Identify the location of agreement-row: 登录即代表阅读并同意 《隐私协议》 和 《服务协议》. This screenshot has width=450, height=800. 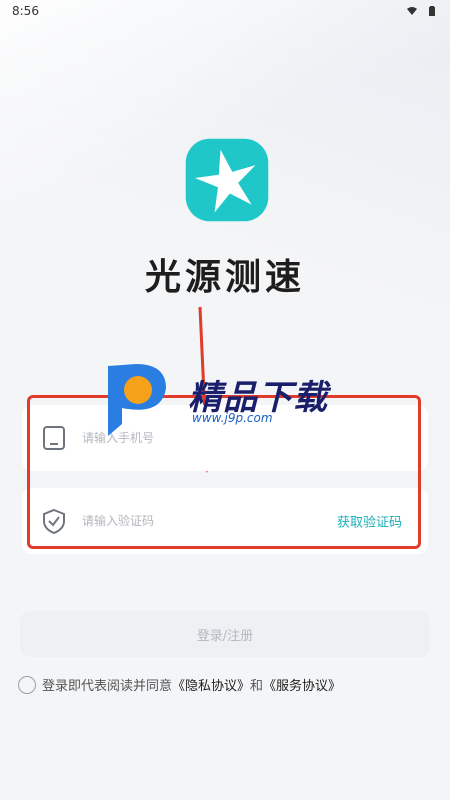
(179, 684).